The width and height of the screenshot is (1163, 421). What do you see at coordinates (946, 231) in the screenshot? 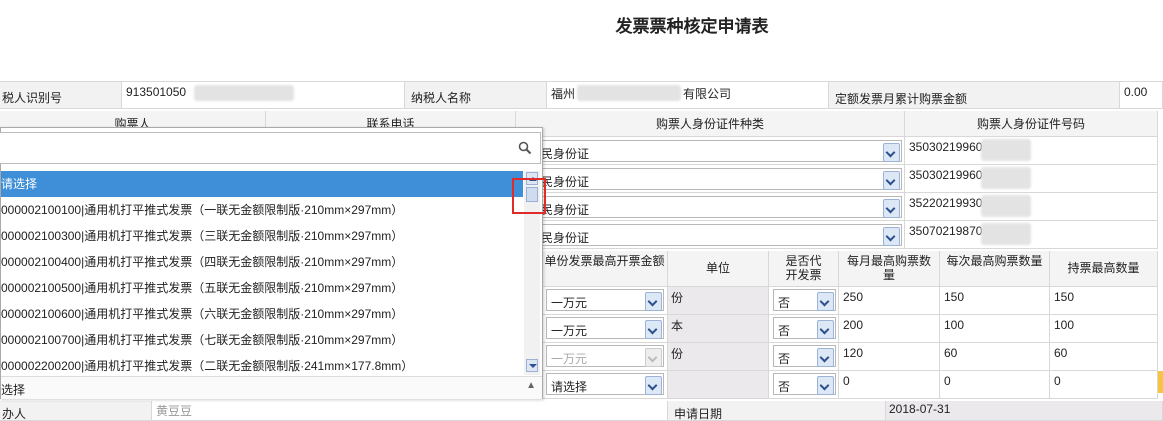
I see `id-number-text: 35070219870` at bounding box center [946, 231].